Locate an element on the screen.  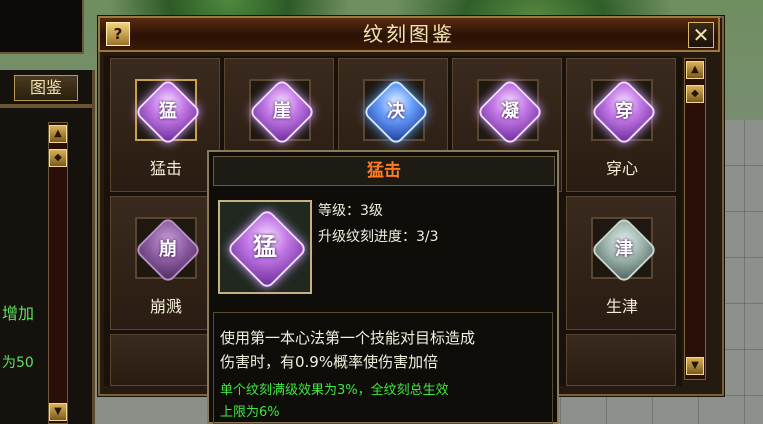
rune-icon: 猛 is located at coordinates (168, 112).